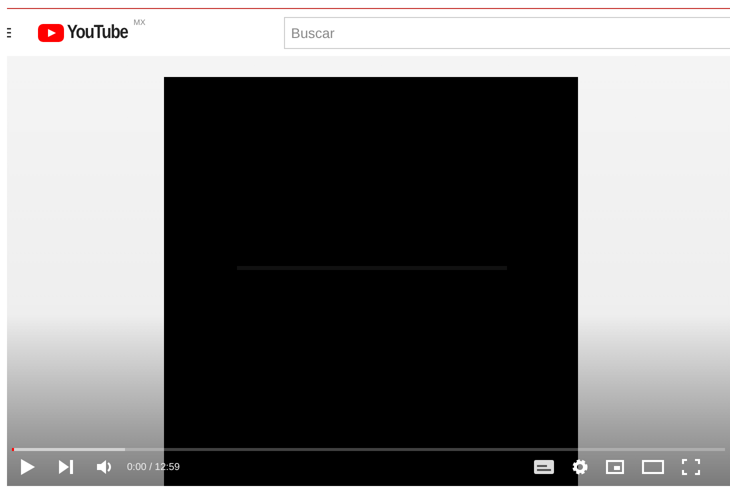  I want to click on play-logo-icon, so click(51, 33).